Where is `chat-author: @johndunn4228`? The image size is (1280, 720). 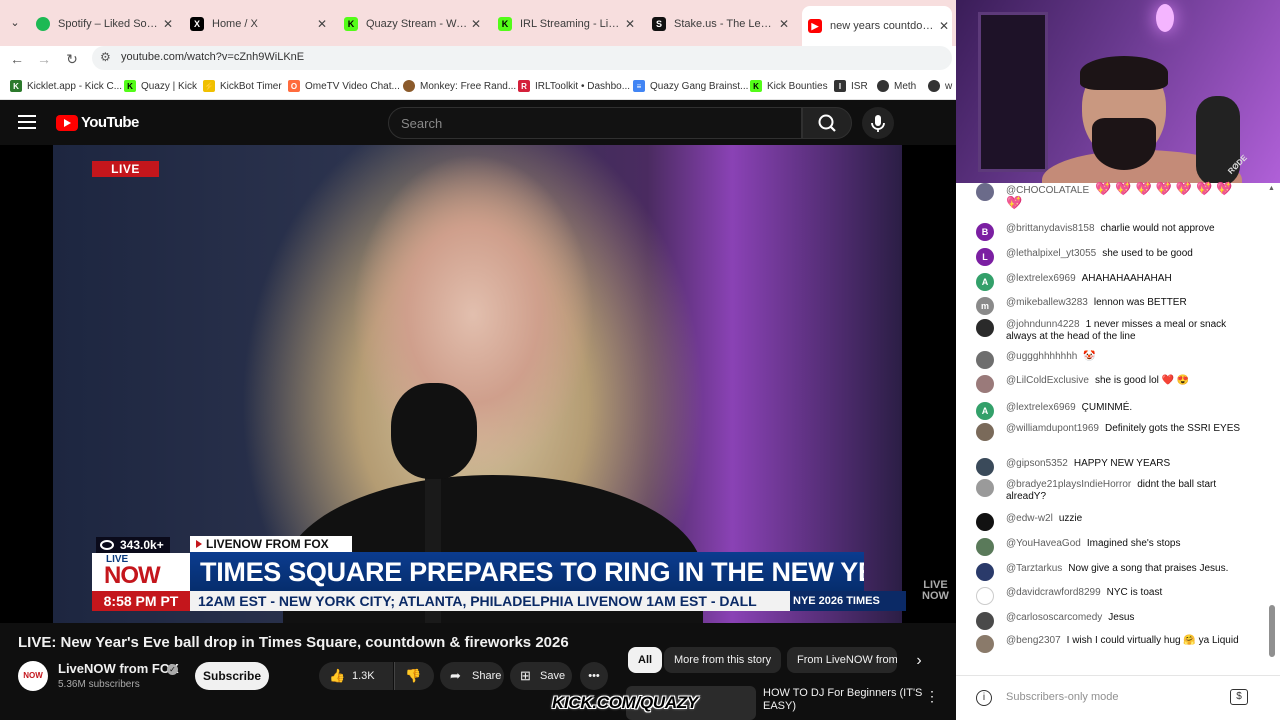
chat-author: @johndunn4228 is located at coordinates (1043, 324).